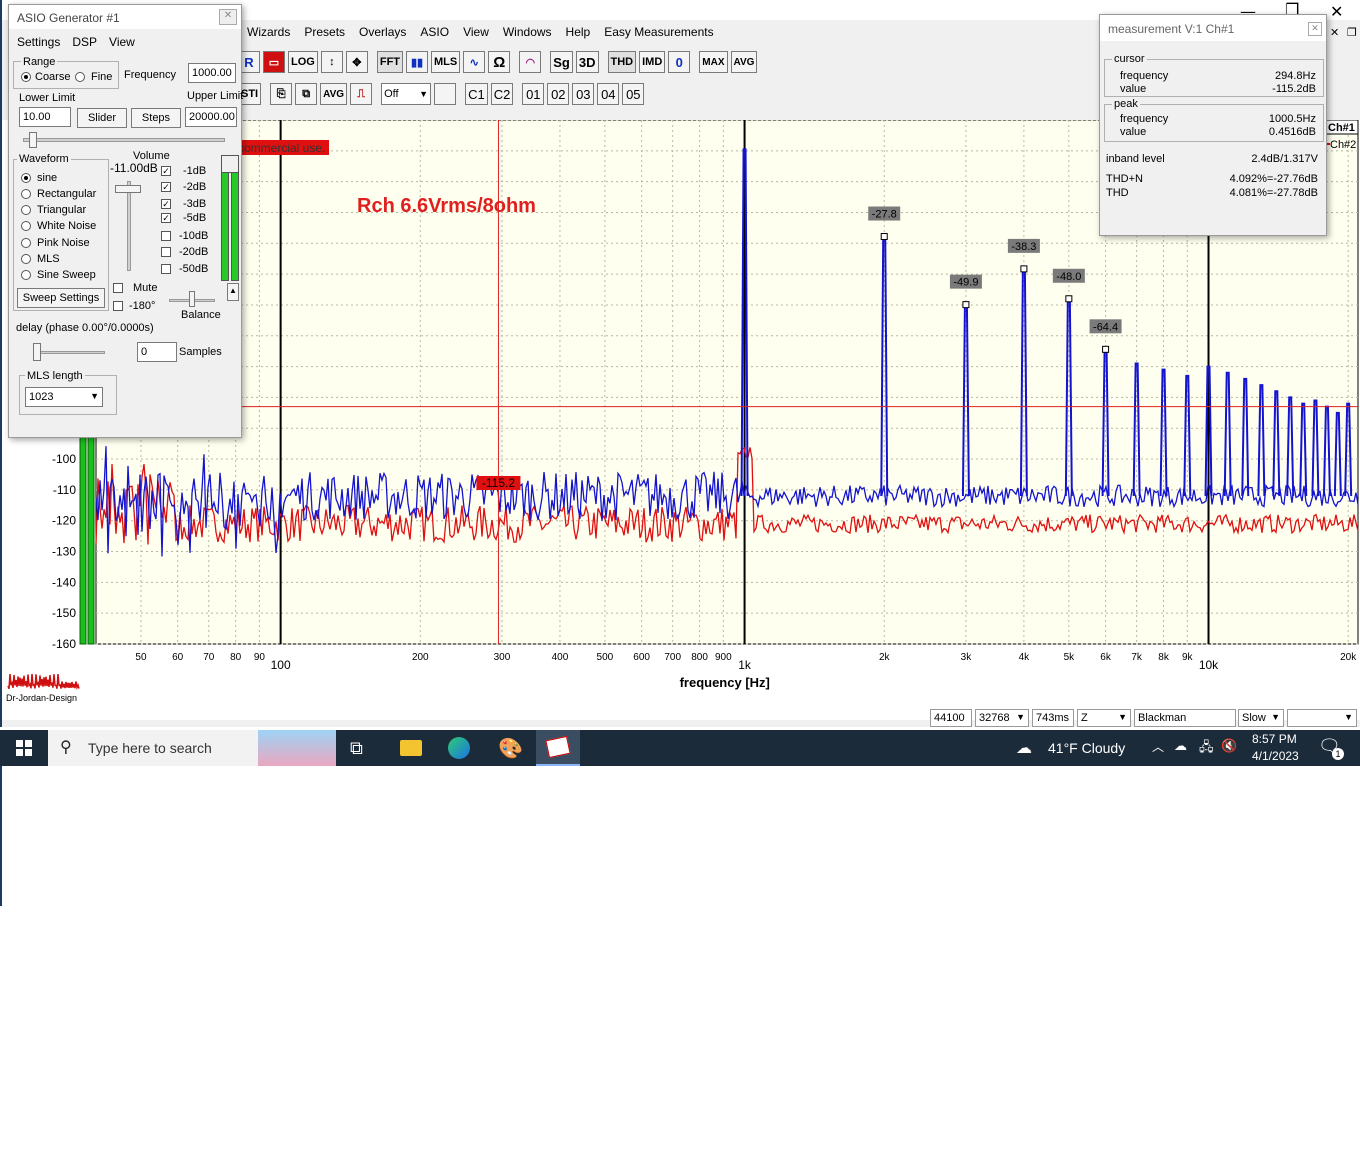  What do you see at coordinates (622, 62) in the screenshot?
I see `tb-thd-button: THD` at bounding box center [622, 62].